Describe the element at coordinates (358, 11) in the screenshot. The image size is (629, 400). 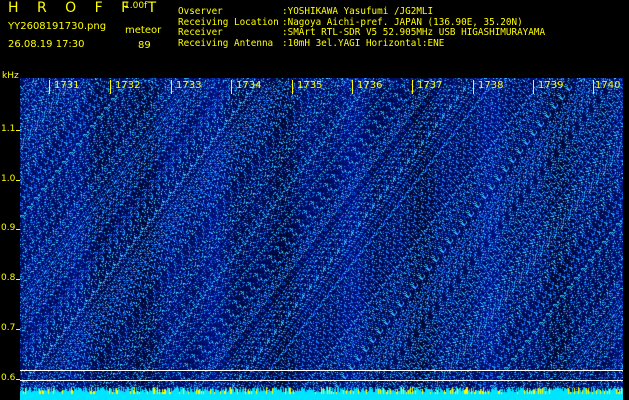
I see `observer-value: :YOSHIKAWA Yasufumi /JG2MLI` at that location.